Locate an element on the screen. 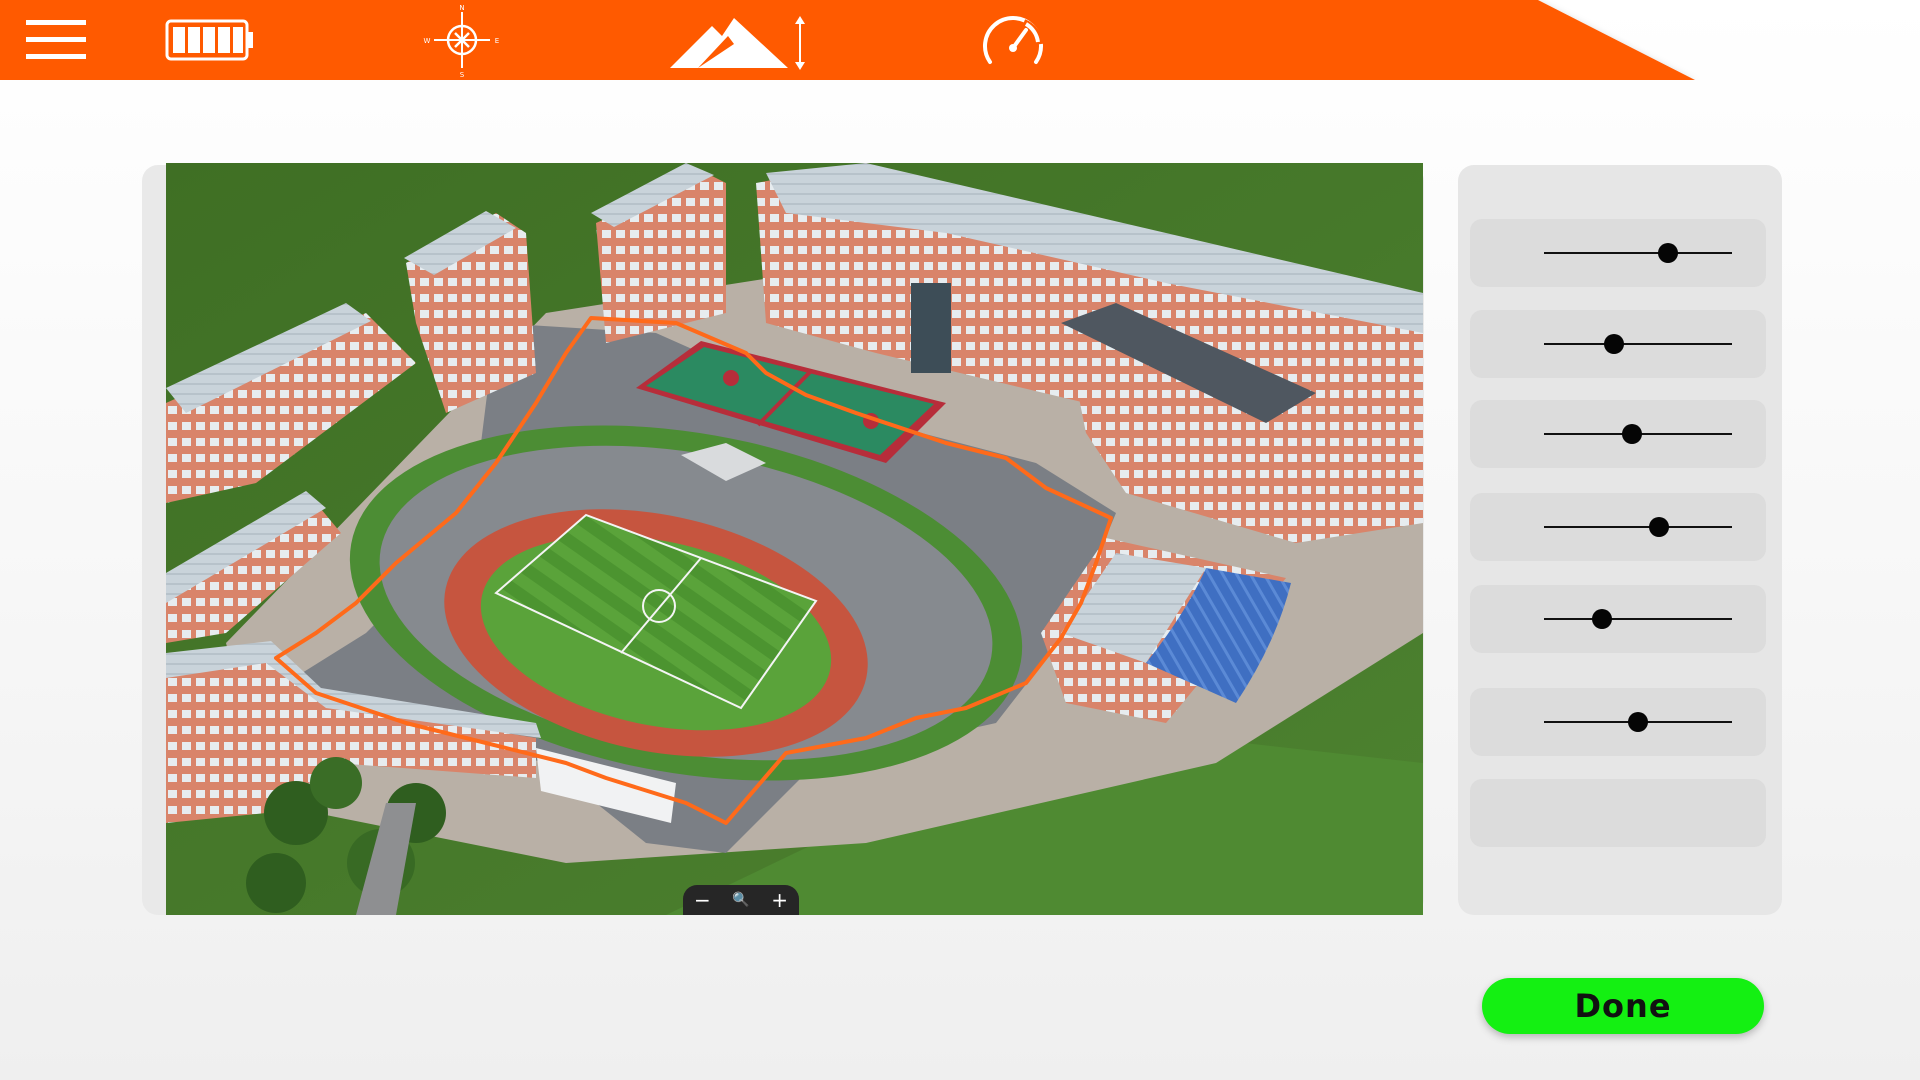  menu-icon is located at coordinates (56, 40).